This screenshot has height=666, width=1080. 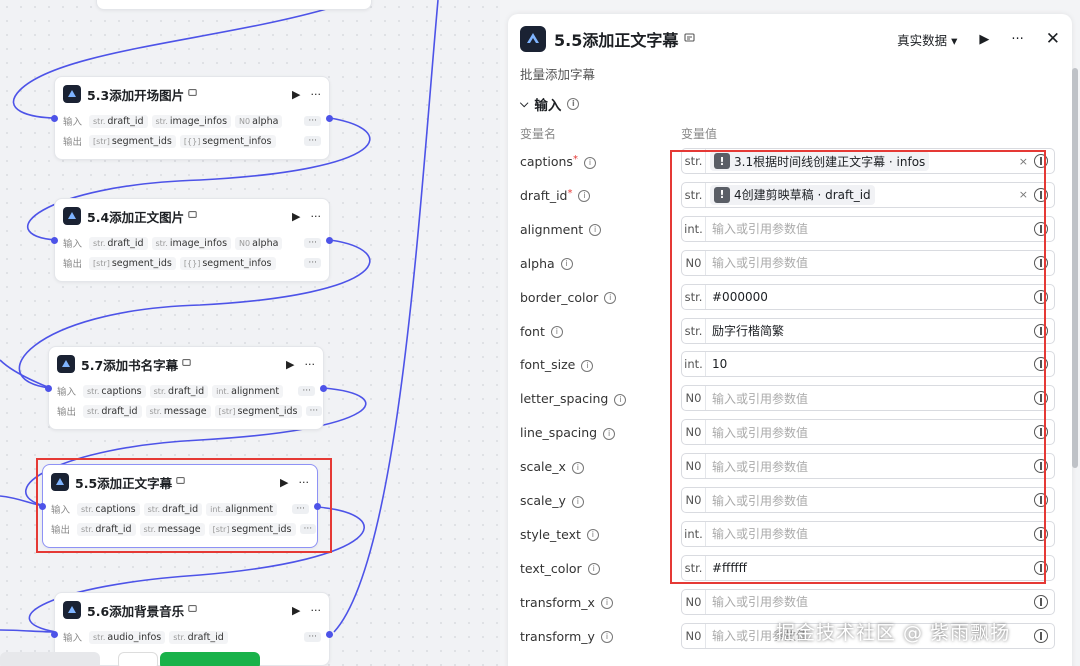 I want to click on param-name: alpha i, so click(x=546, y=263).